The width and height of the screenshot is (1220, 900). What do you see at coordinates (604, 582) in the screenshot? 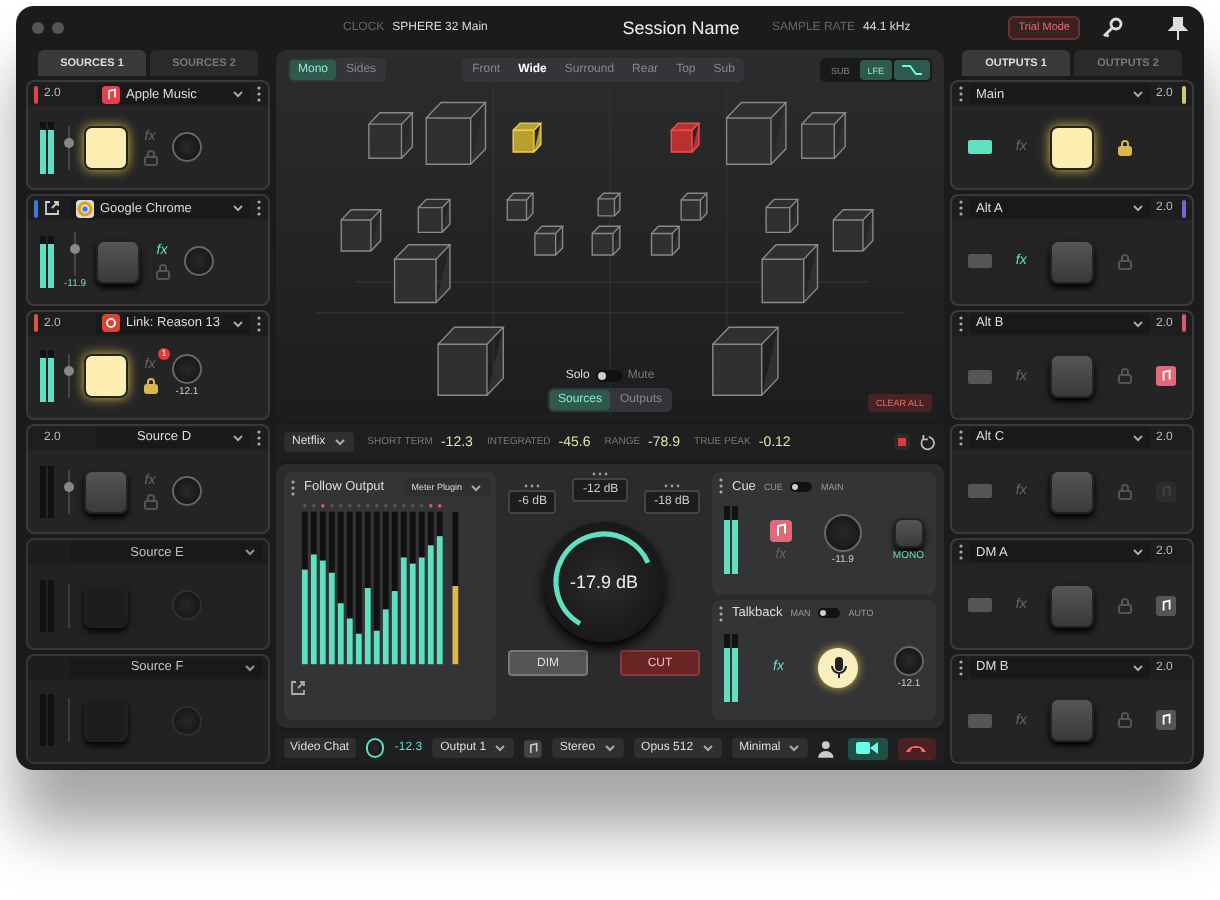
I see `volume-knob: -17.9 dB` at bounding box center [604, 582].